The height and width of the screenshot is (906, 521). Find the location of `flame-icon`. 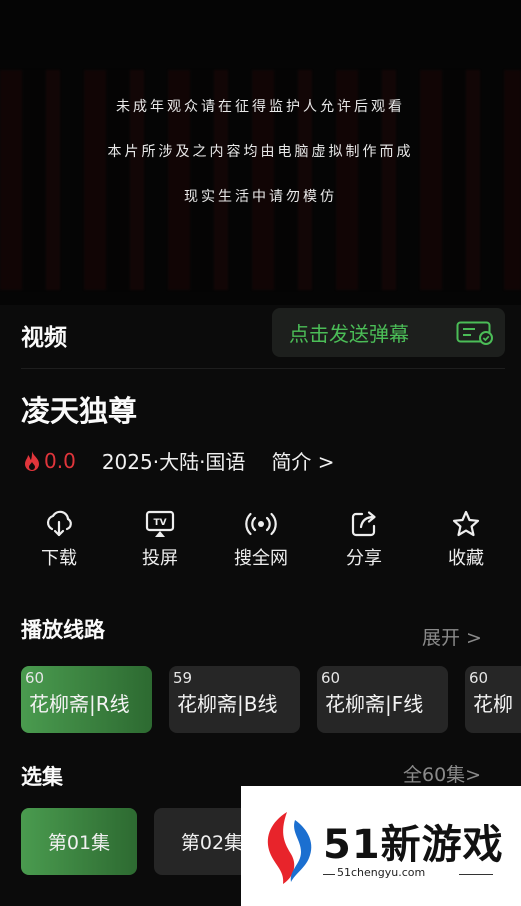

flame-icon is located at coordinates (32, 460).